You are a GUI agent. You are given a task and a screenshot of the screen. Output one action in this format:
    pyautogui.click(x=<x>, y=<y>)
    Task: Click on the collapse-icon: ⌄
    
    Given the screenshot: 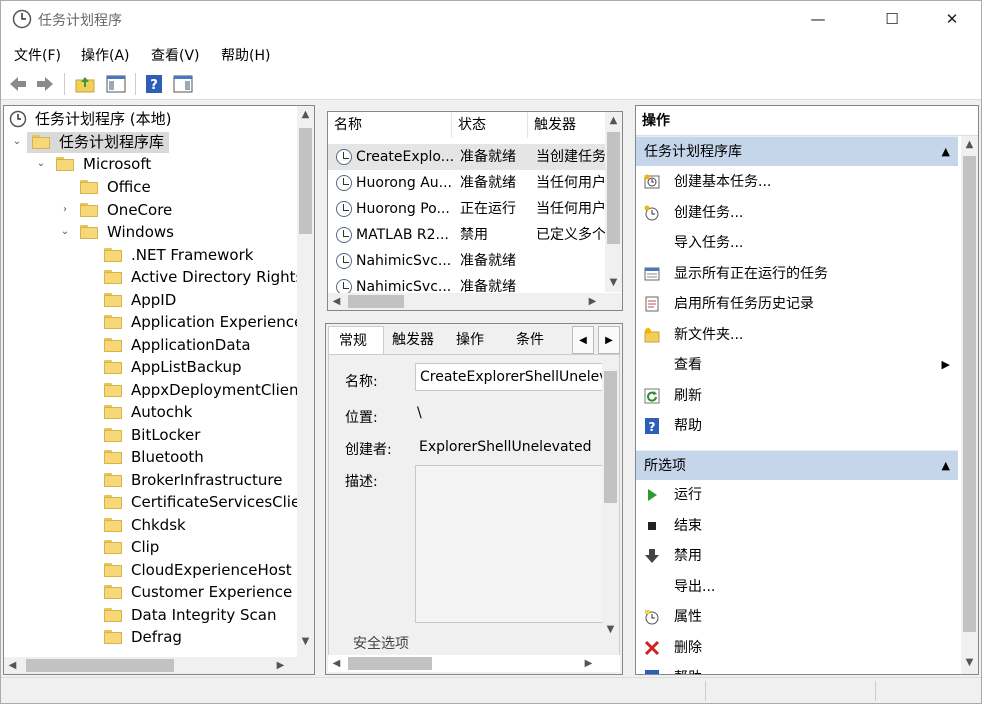 What is the action you would take?
    pyautogui.click(x=17, y=142)
    